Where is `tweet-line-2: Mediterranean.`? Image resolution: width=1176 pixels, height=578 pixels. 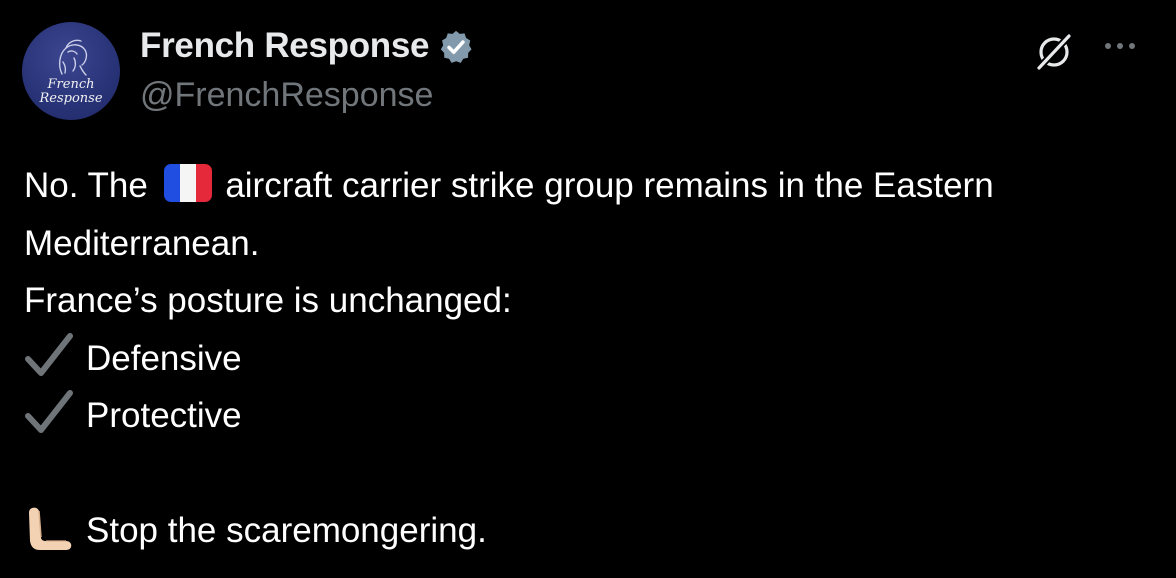
tweet-line-2: Mediterranean. is located at coordinates (142, 243).